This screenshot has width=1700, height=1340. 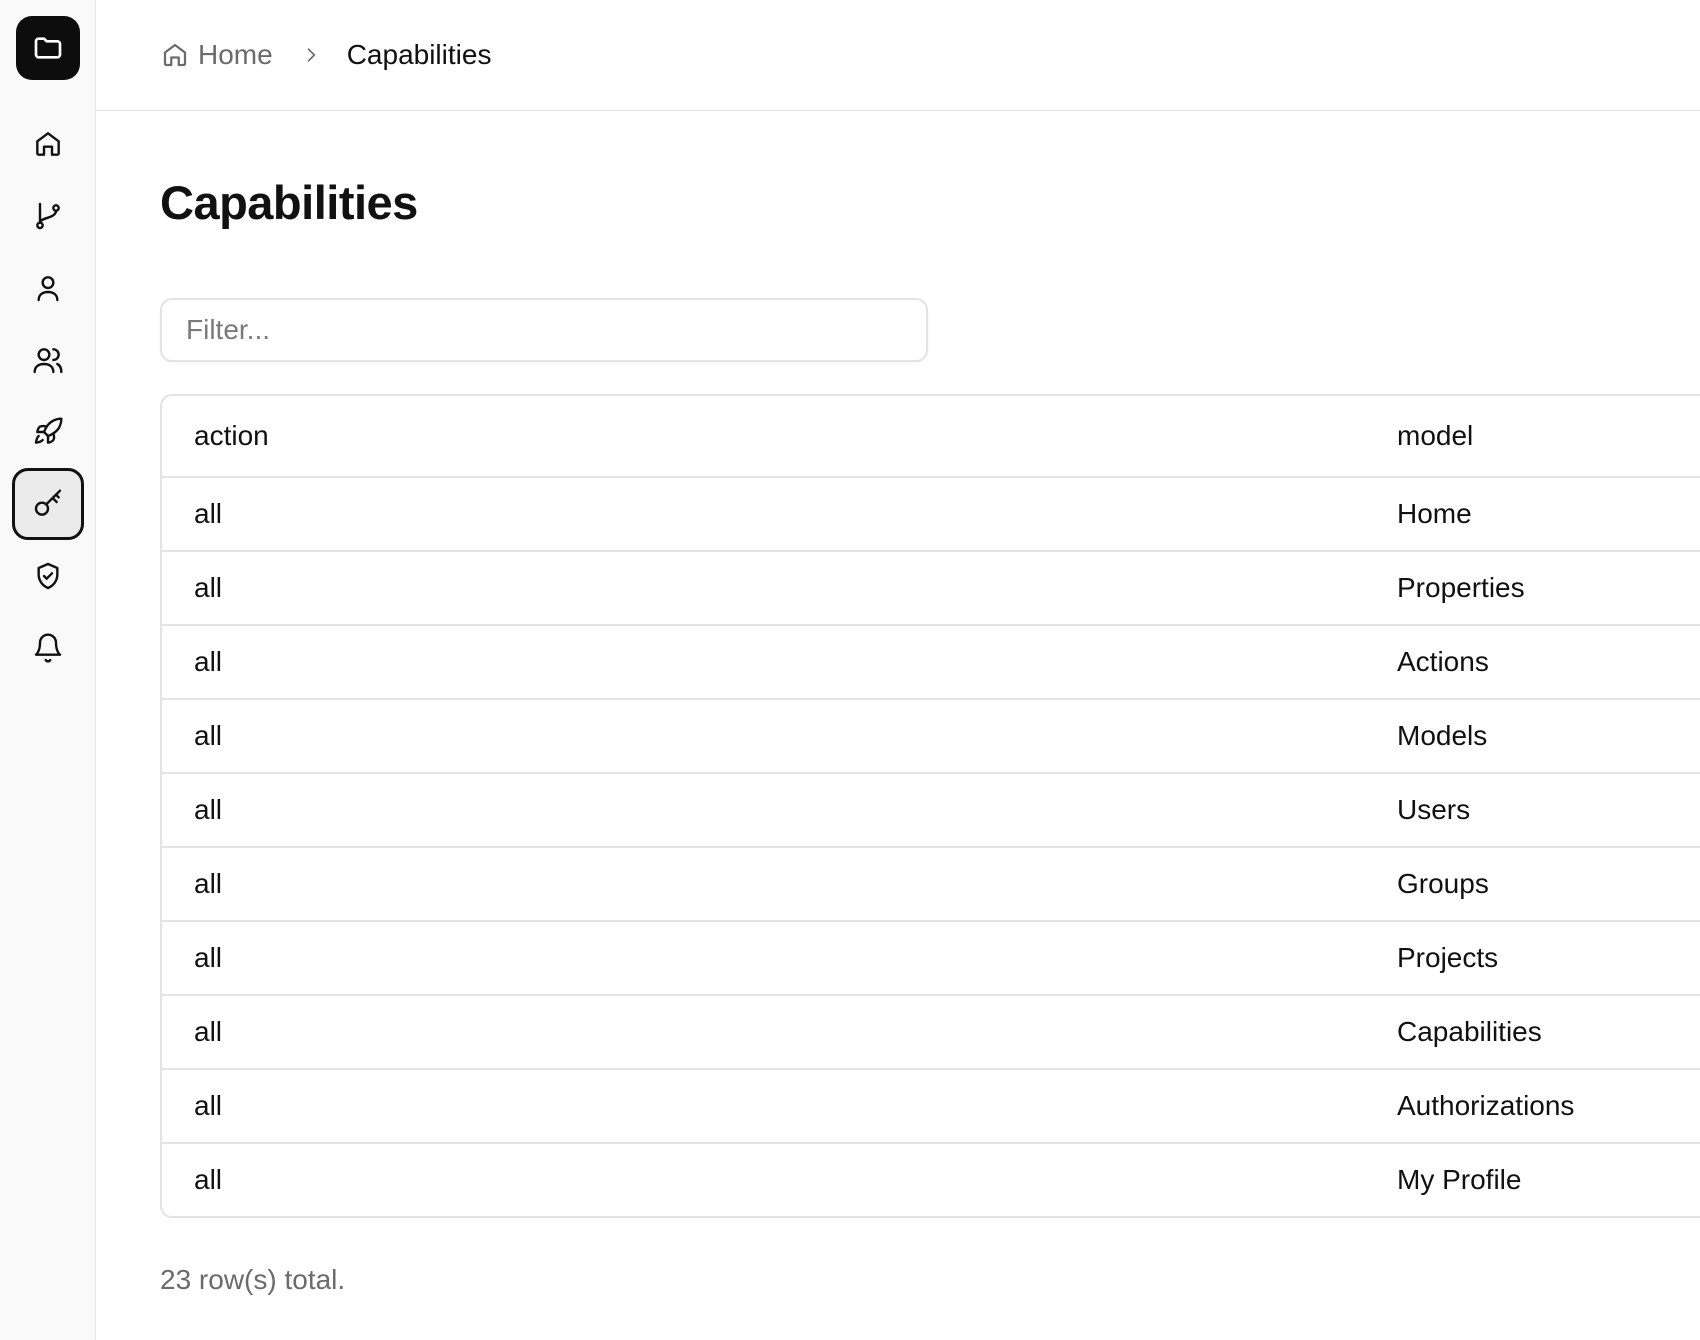 I want to click on cell-model: Authorizations, so click(x=1486, y=1105).